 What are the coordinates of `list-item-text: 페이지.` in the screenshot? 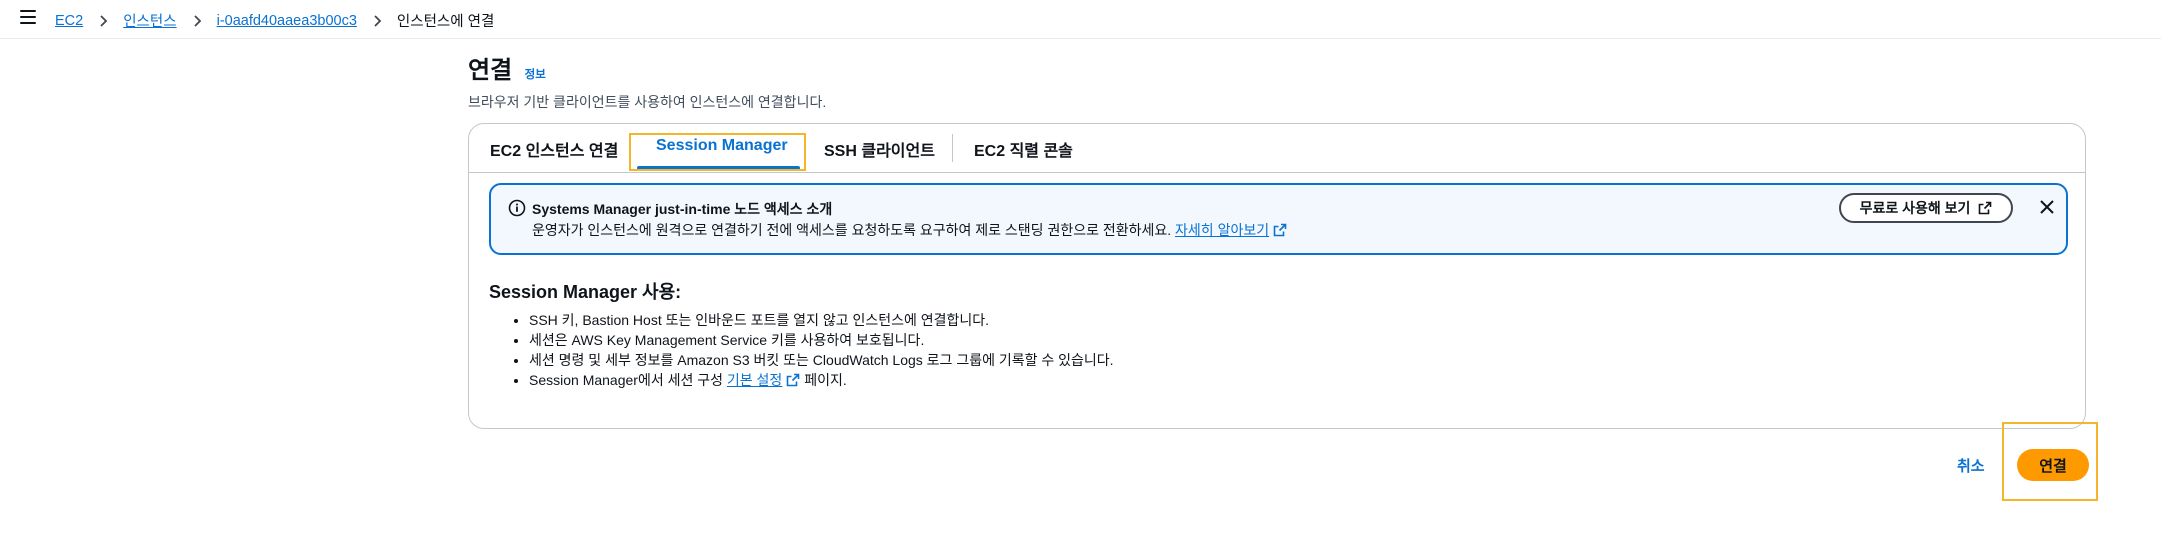 It's located at (825, 380).